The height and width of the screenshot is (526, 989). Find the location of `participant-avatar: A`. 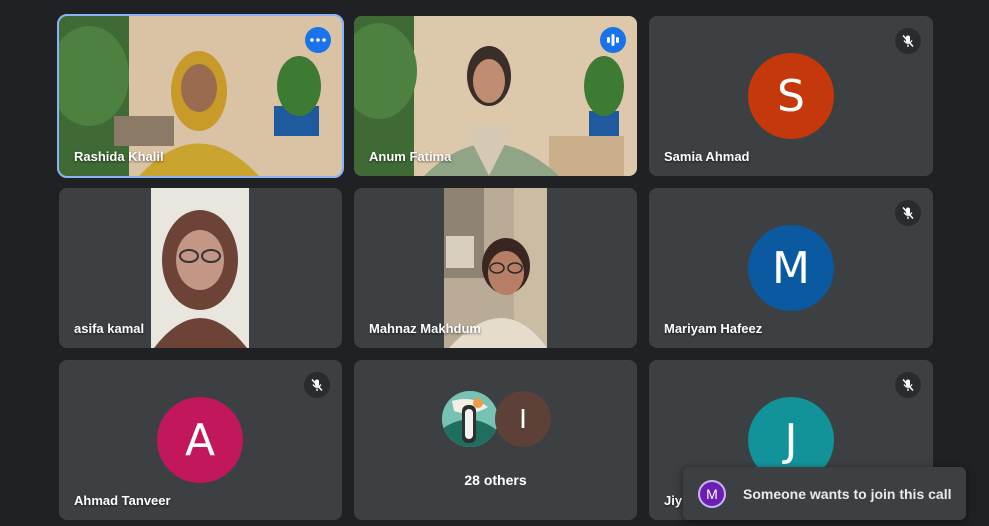

participant-avatar: A is located at coordinates (200, 440).